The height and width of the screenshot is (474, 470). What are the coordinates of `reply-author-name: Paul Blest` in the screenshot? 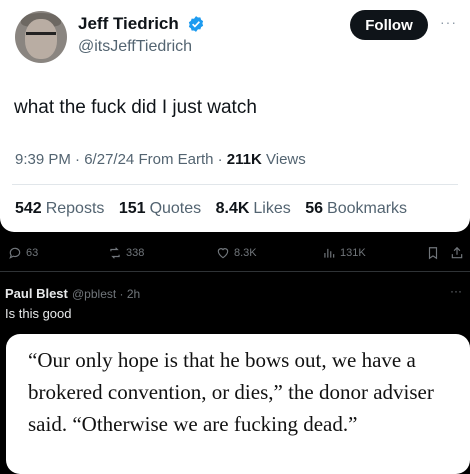 It's located at (36, 293).